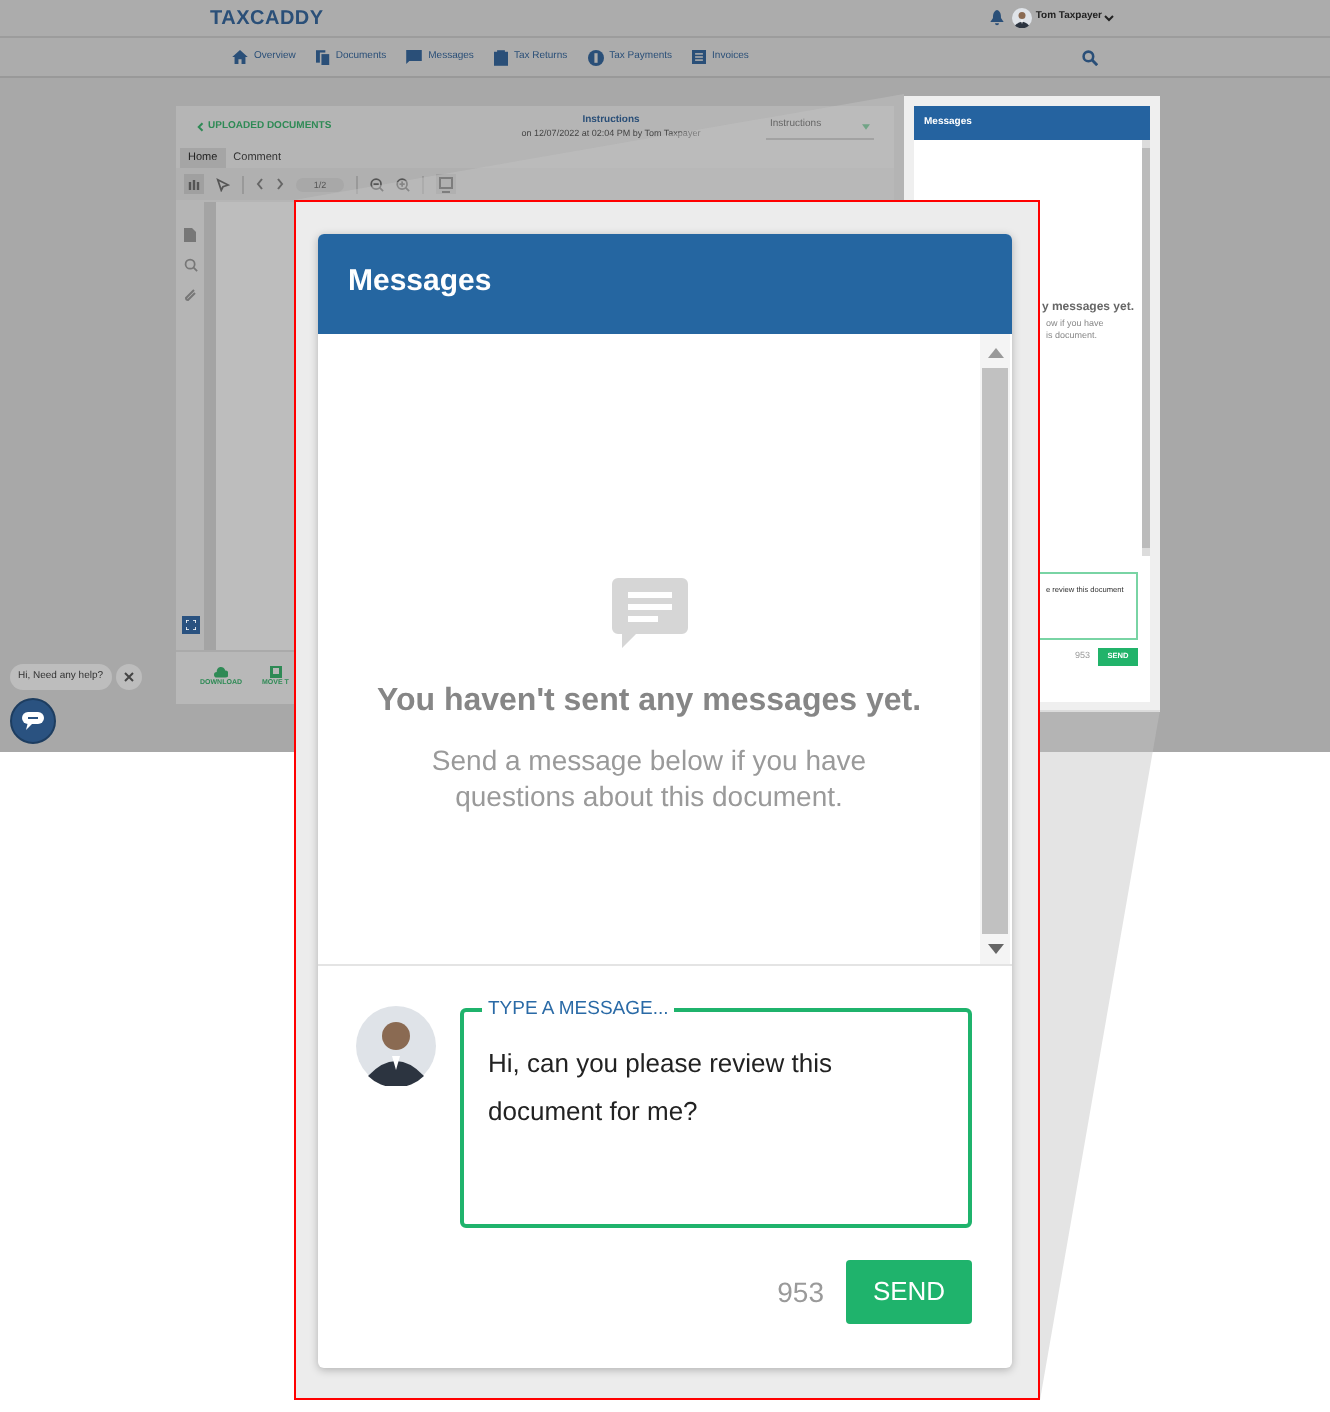  I want to click on scroll-up-icon, so click(995, 353).